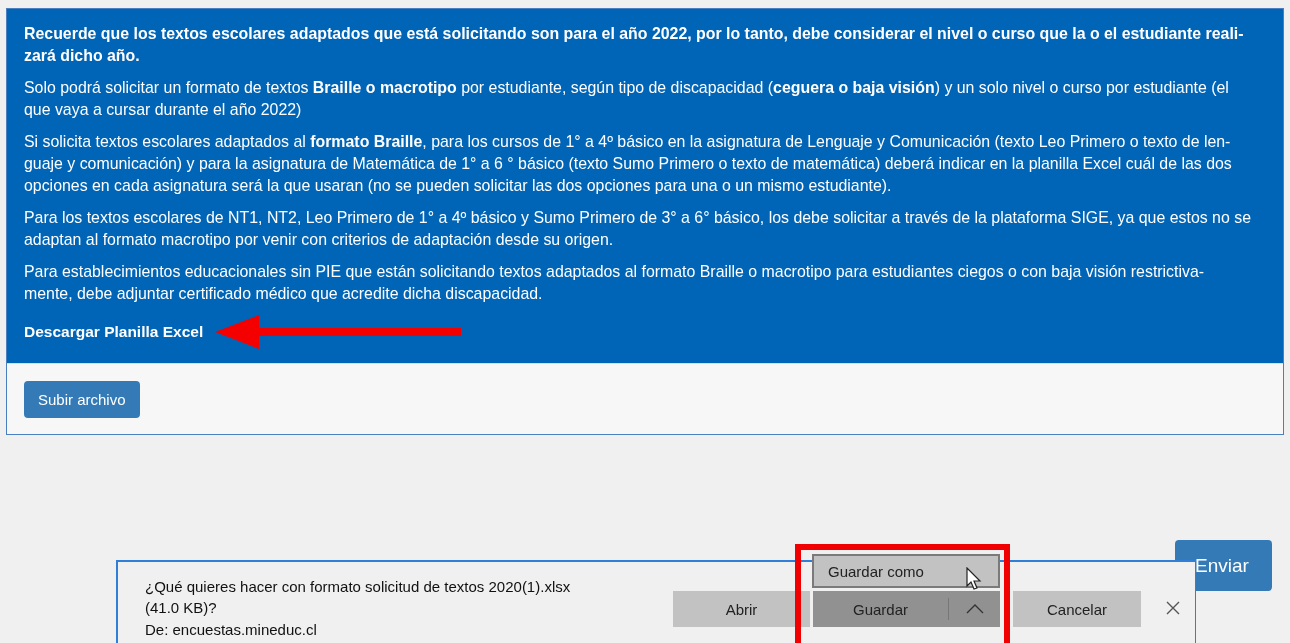 The image size is (1290, 643). I want to click on notice-paragraph: Si solicita textos escolares adaptados al formato Braille, para los cursos de 1° a 4º básico en la asignatura de Lenguaje y Comunicación (texto Leo Primero o texto de len- guaje y comunicación) y para la asignatura de Matemática de 1° a 6 ° básico (texto Sumo Primero o texto de matemática) deberá indicar en la planilla Excel cuál de las dos opciones en cada asignatura será la que usaran (no se pueden solicitar las dos opciones para una o un mismo estudiante)., so click(628, 164).